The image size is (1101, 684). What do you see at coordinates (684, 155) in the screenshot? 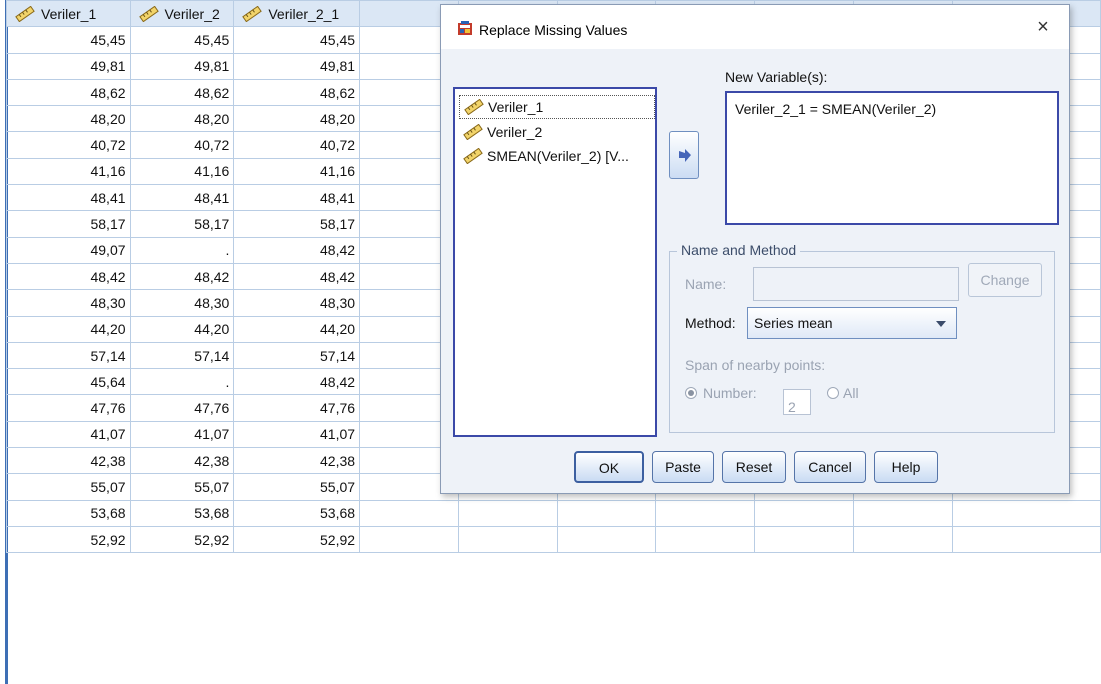
I see `move-variable-button` at bounding box center [684, 155].